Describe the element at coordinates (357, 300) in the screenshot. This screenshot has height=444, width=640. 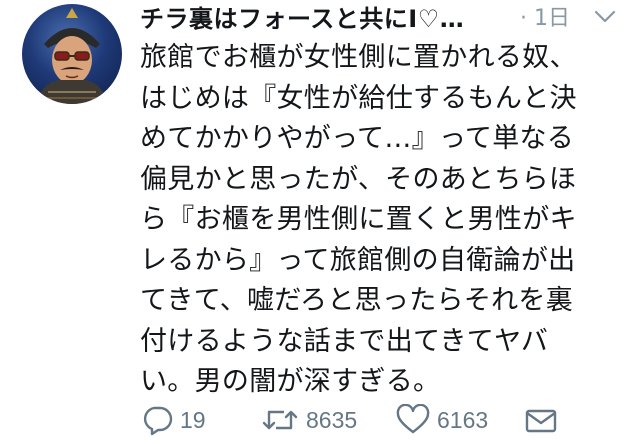
I see `tweet-text-line: てきて、嘘だろと思ったらそれを裏` at that location.